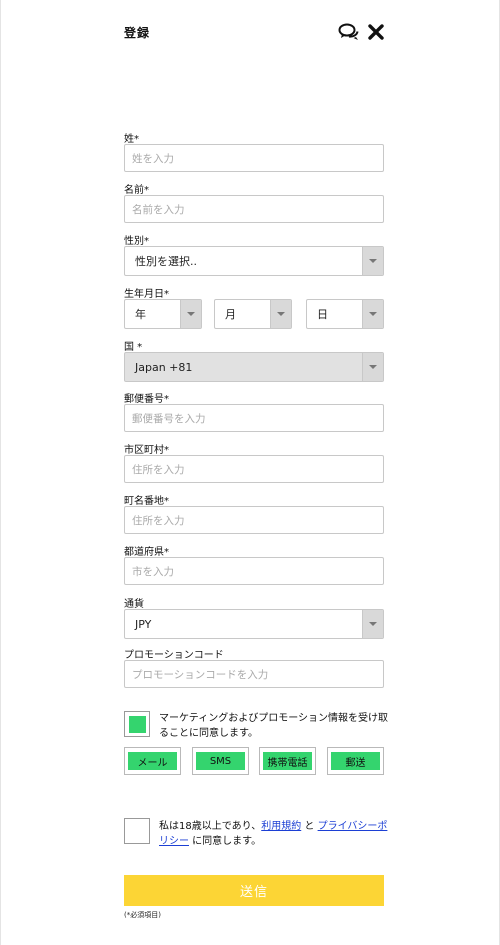 The height and width of the screenshot is (945, 500). I want to click on channel-mobile-toggle: 携帯電話, so click(287, 761).